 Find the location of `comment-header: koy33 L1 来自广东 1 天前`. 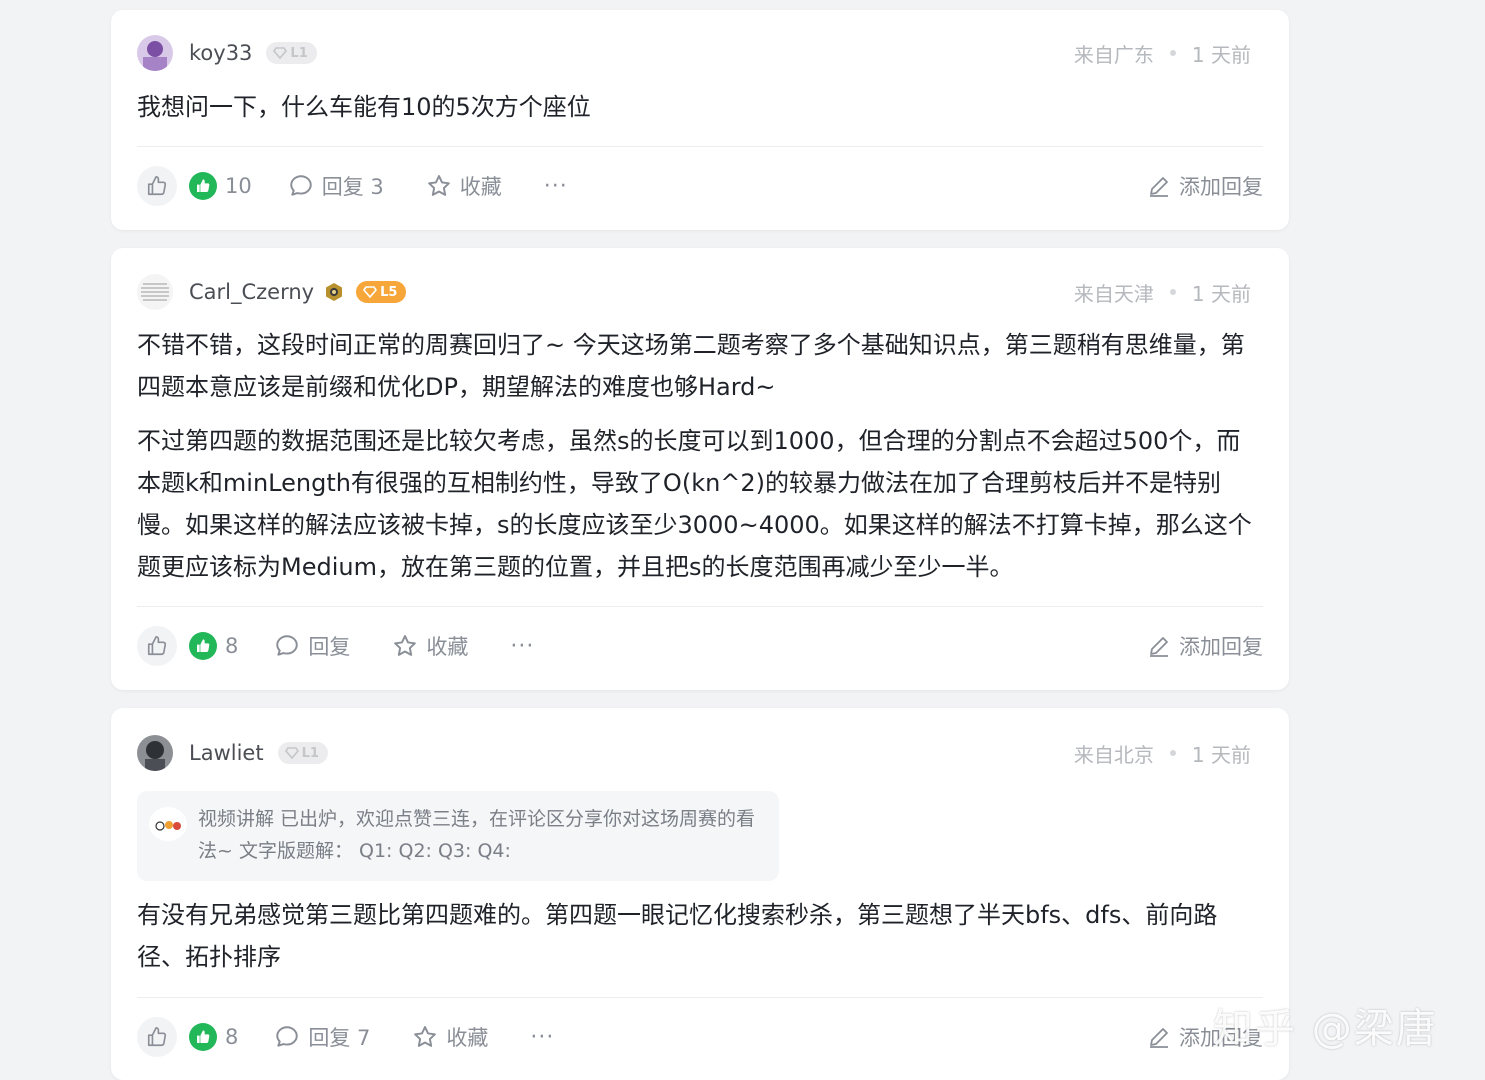

comment-header: koy33 L1 来自广东 1 天前 is located at coordinates (700, 53).